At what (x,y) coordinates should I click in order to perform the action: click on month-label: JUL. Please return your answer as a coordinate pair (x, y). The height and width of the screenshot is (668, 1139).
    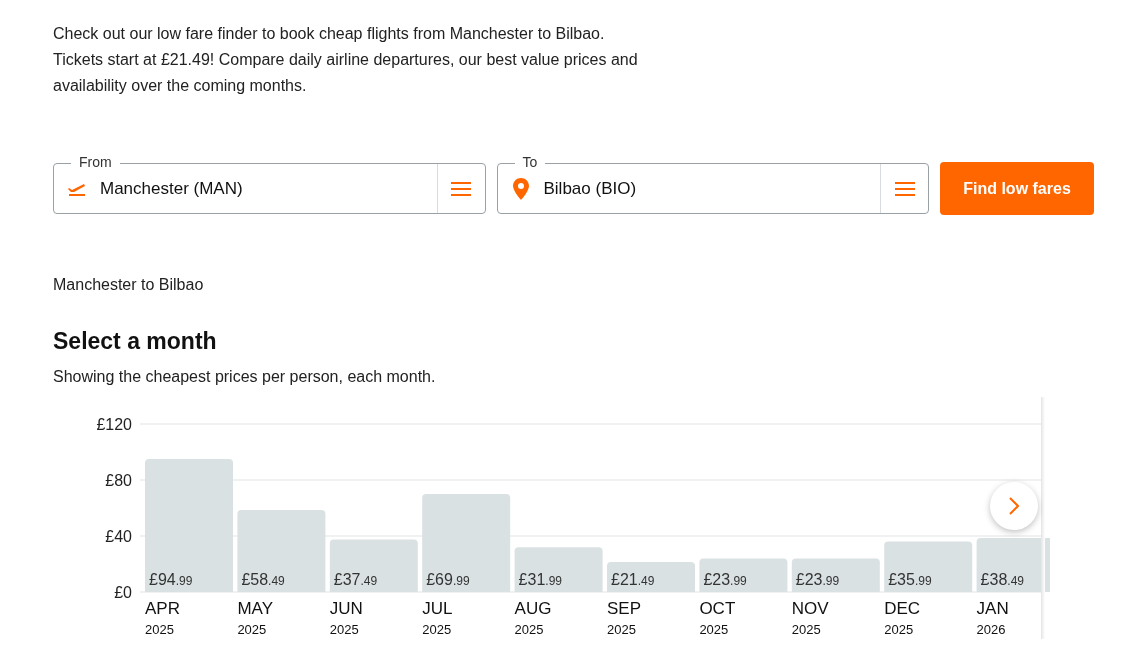
    Looking at the image, I should click on (437, 608).